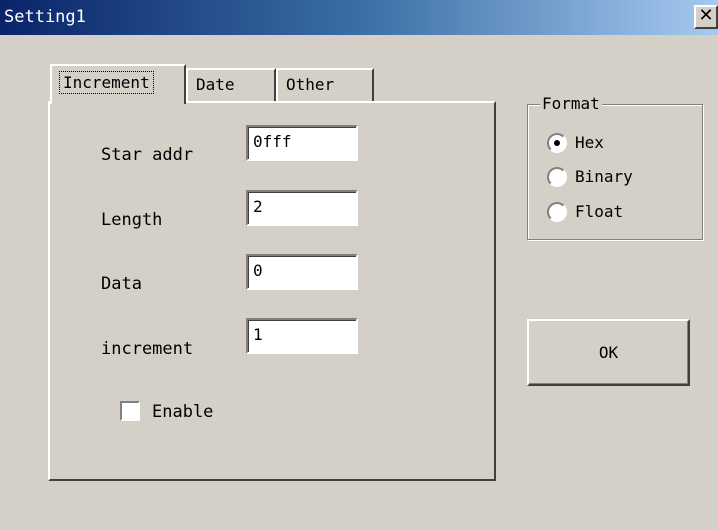 The width and height of the screenshot is (718, 530). I want to click on data-label: Data, so click(121, 284).